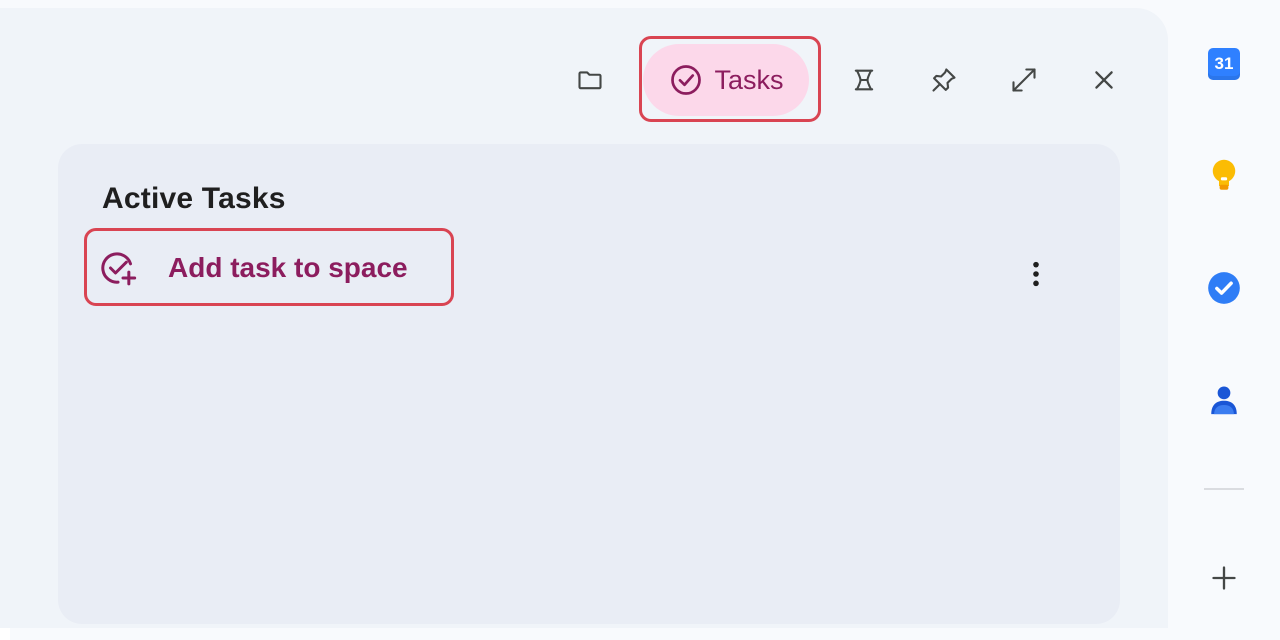 Image resolution: width=1280 pixels, height=640 pixels. What do you see at coordinates (1104, 80) in the screenshot?
I see `close-icon` at bounding box center [1104, 80].